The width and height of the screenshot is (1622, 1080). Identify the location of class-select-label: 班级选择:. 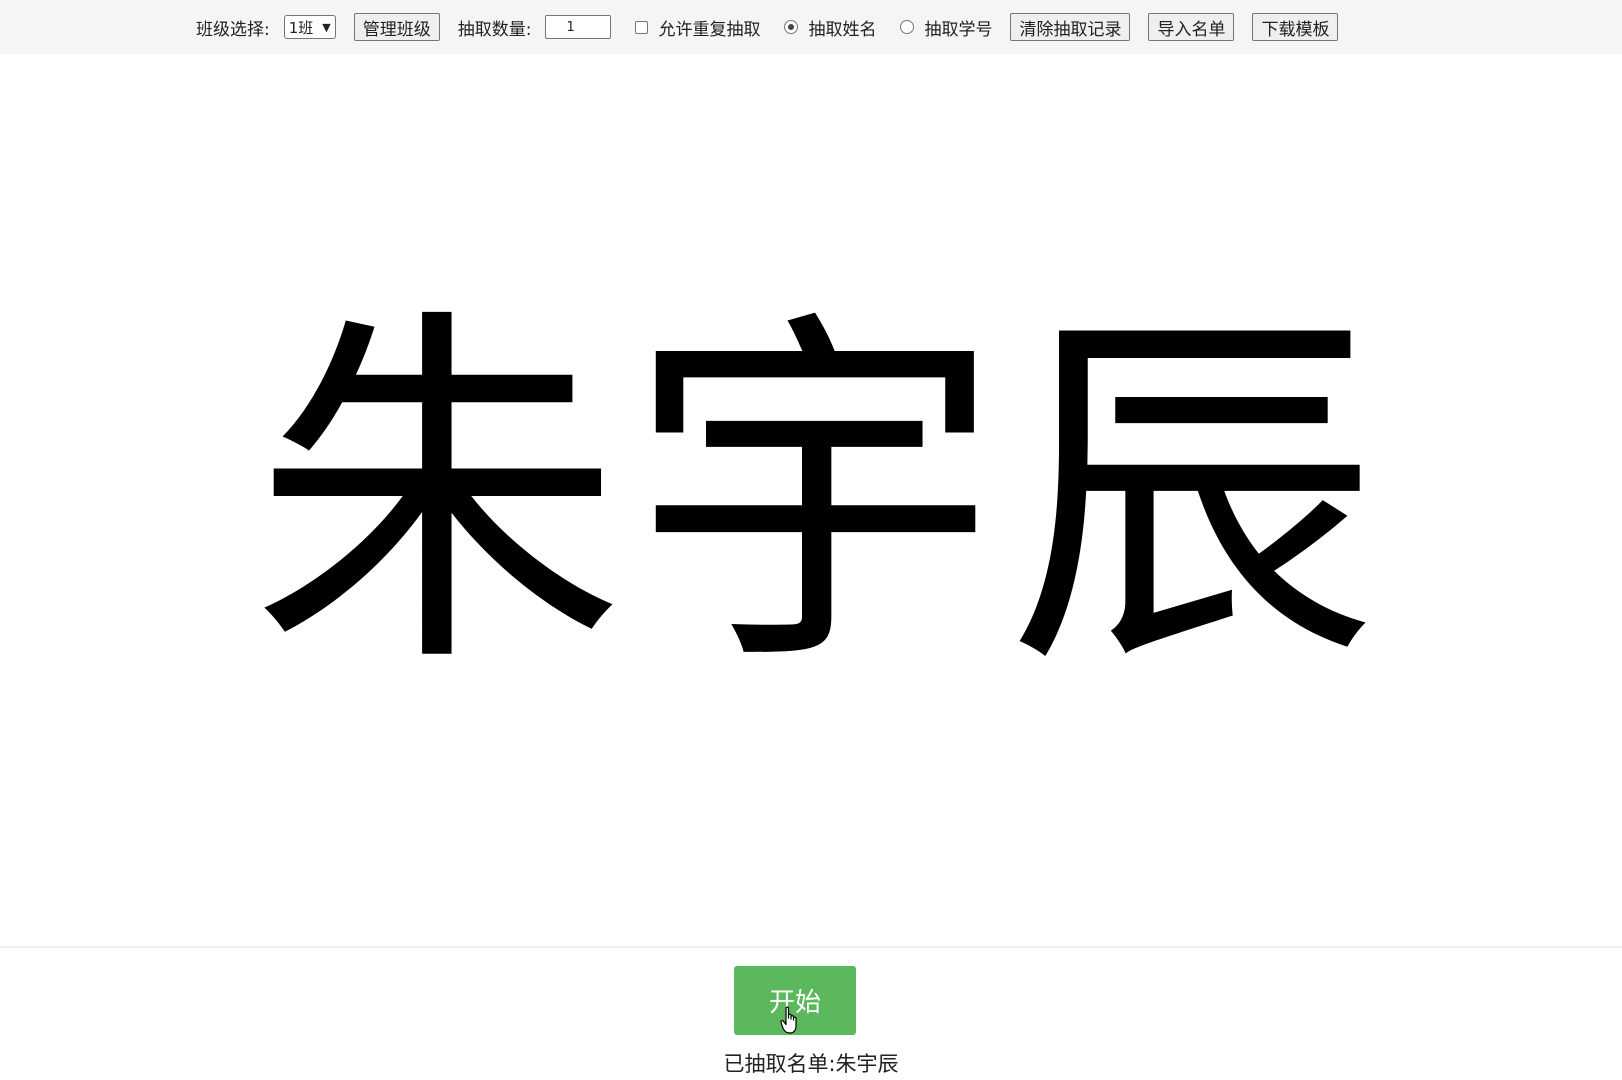
(233, 29).